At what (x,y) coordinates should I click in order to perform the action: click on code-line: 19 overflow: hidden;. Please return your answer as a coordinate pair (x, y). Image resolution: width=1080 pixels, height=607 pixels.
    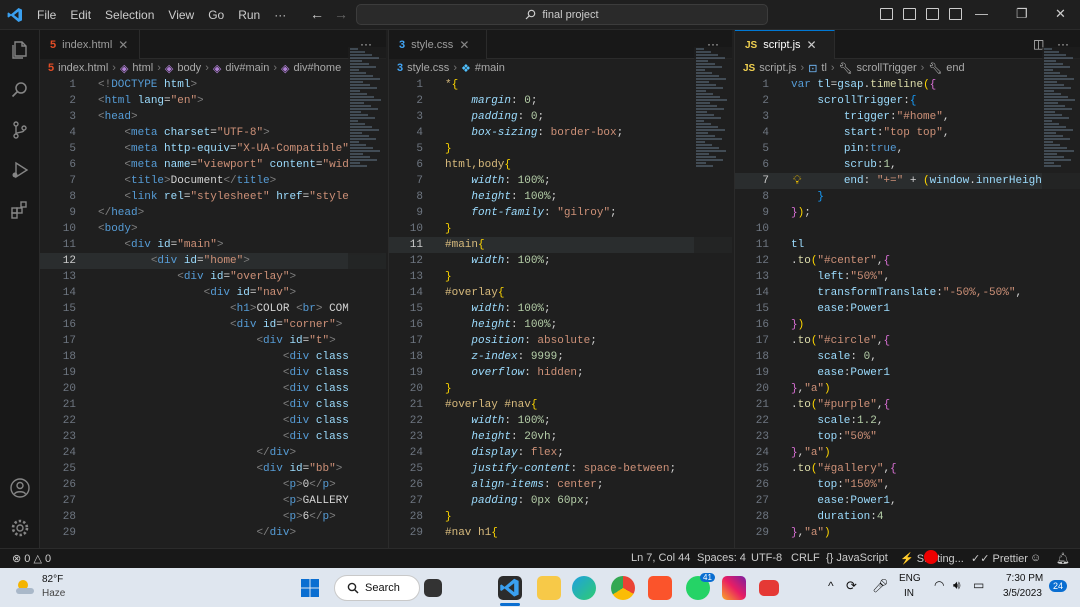
    Looking at the image, I should click on (560, 373).